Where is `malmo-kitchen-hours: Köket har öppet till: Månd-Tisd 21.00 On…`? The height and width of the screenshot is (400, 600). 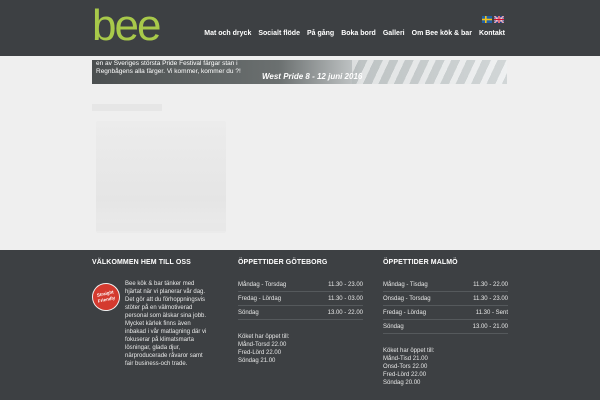
malmo-kitchen-hours: Köket har öppet till: Månd-Tisd 21.00 On… is located at coordinates (445, 367).